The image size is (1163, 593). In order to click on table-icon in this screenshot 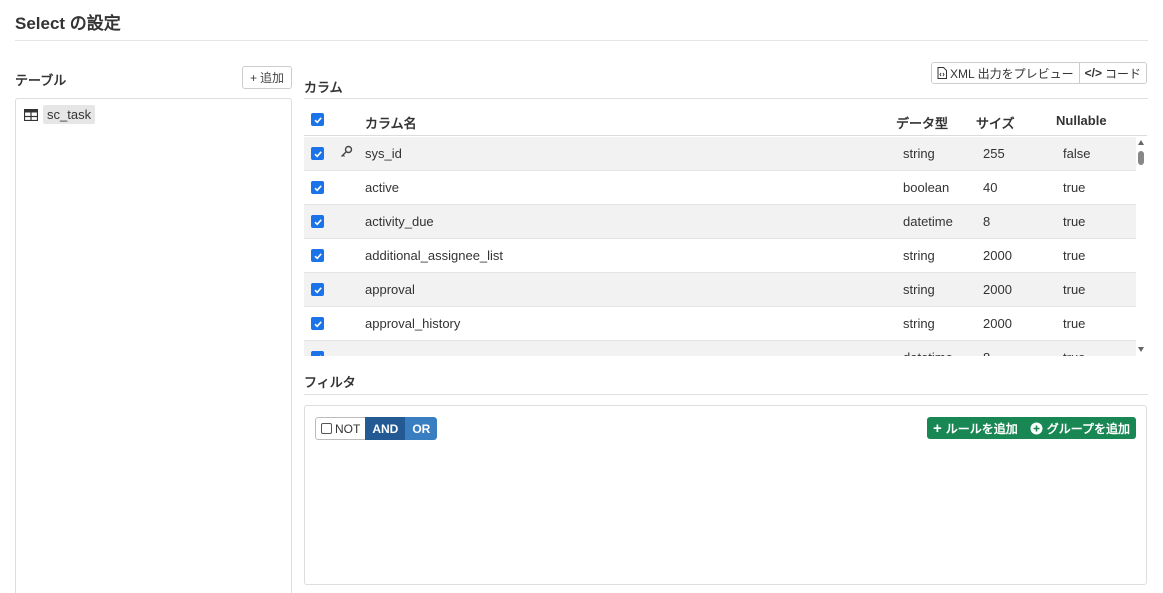, I will do `click(31, 114)`.